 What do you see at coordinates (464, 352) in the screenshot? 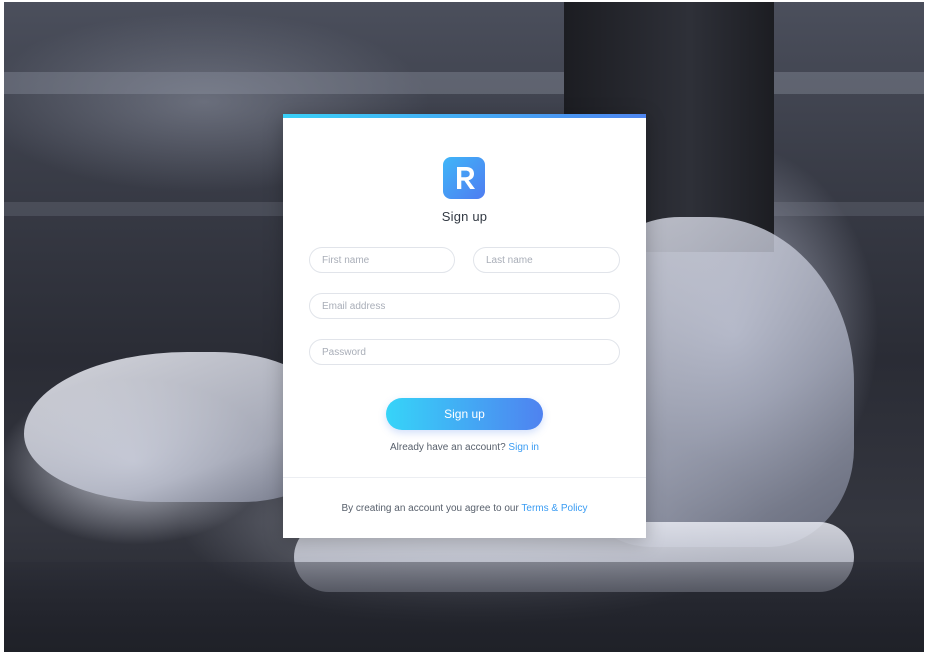
I see `password-field` at bounding box center [464, 352].